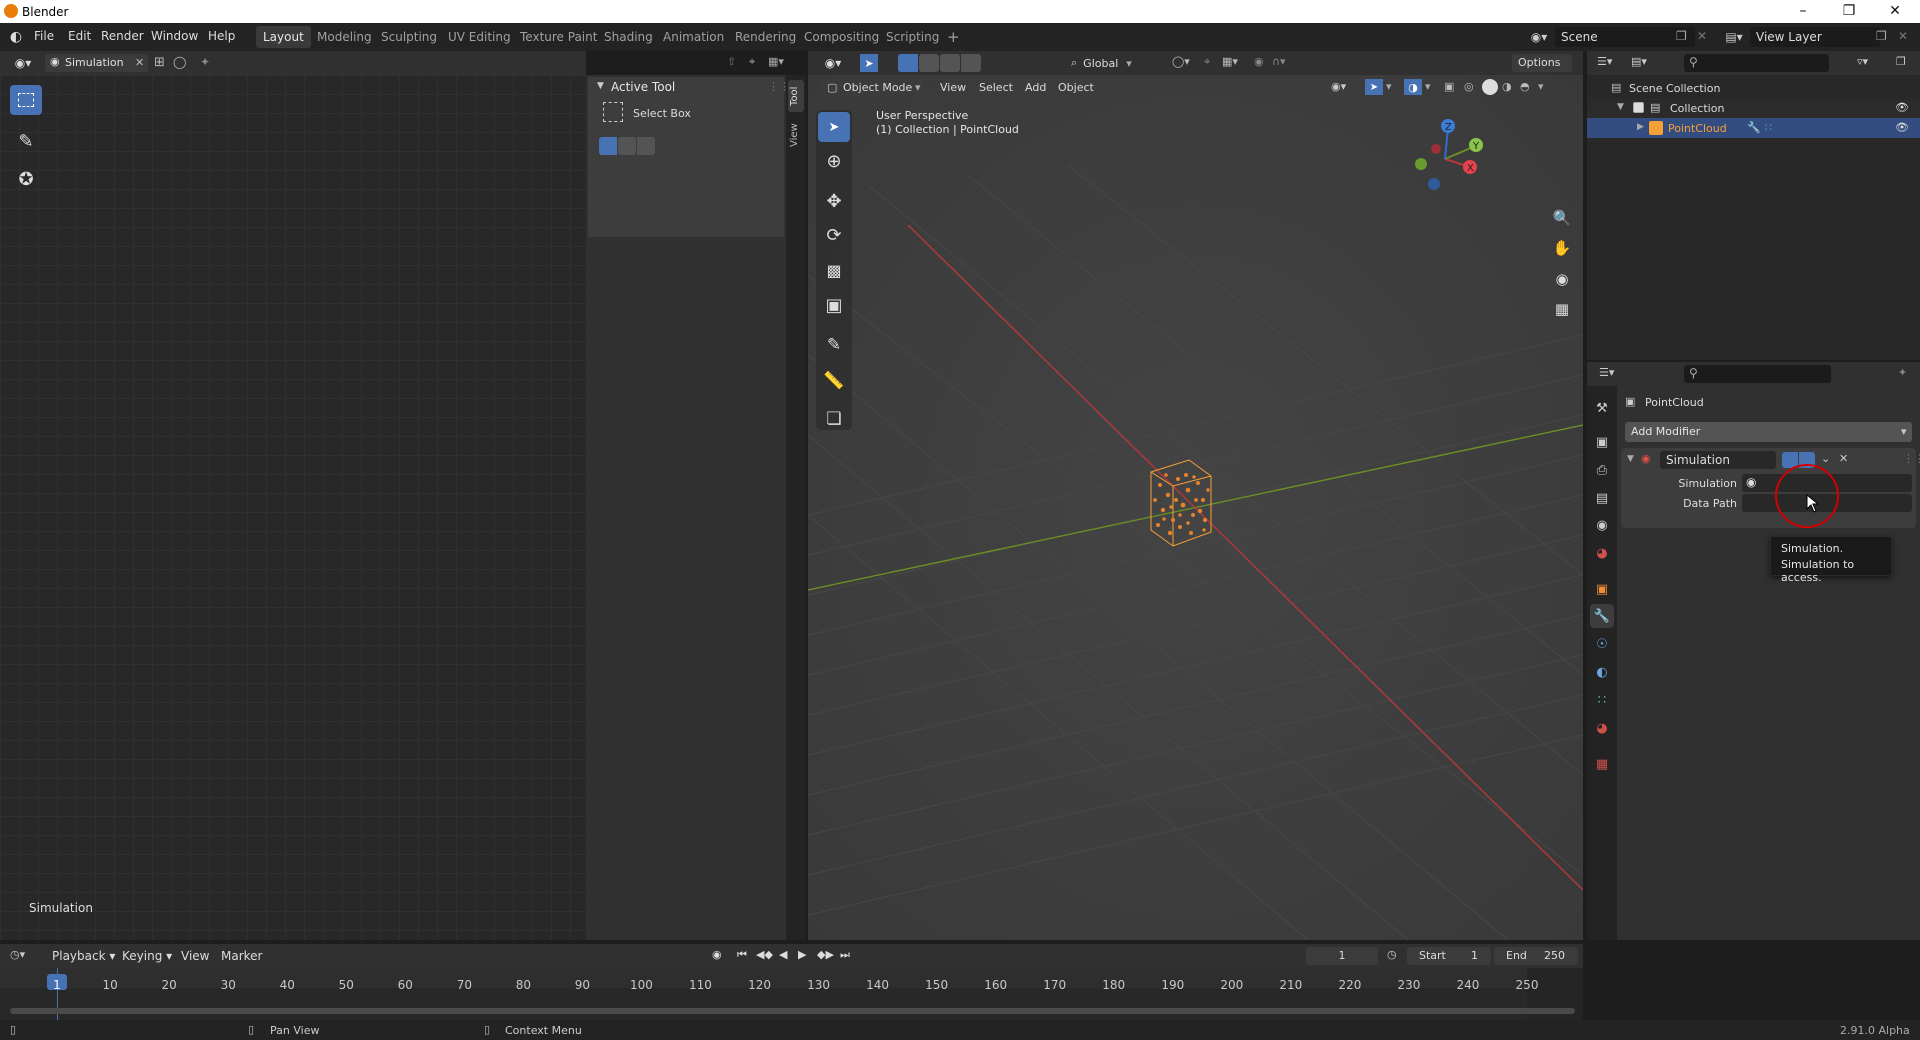 Image resolution: width=1920 pixels, height=1040 pixels. I want to click on tab-modeling: Modeling, so click(344, 37).